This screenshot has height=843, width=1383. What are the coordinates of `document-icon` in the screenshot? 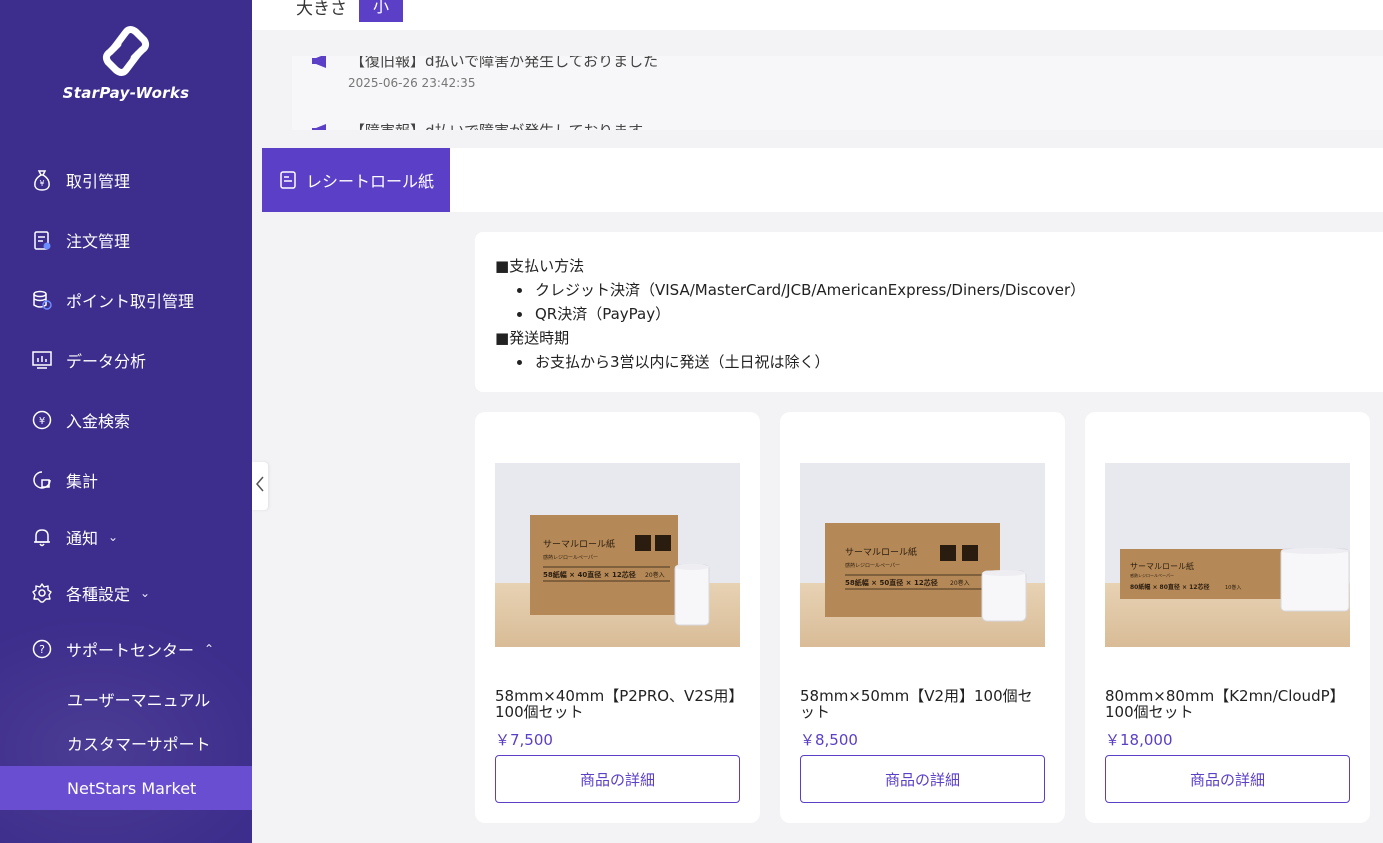 It's located at (288, 180).